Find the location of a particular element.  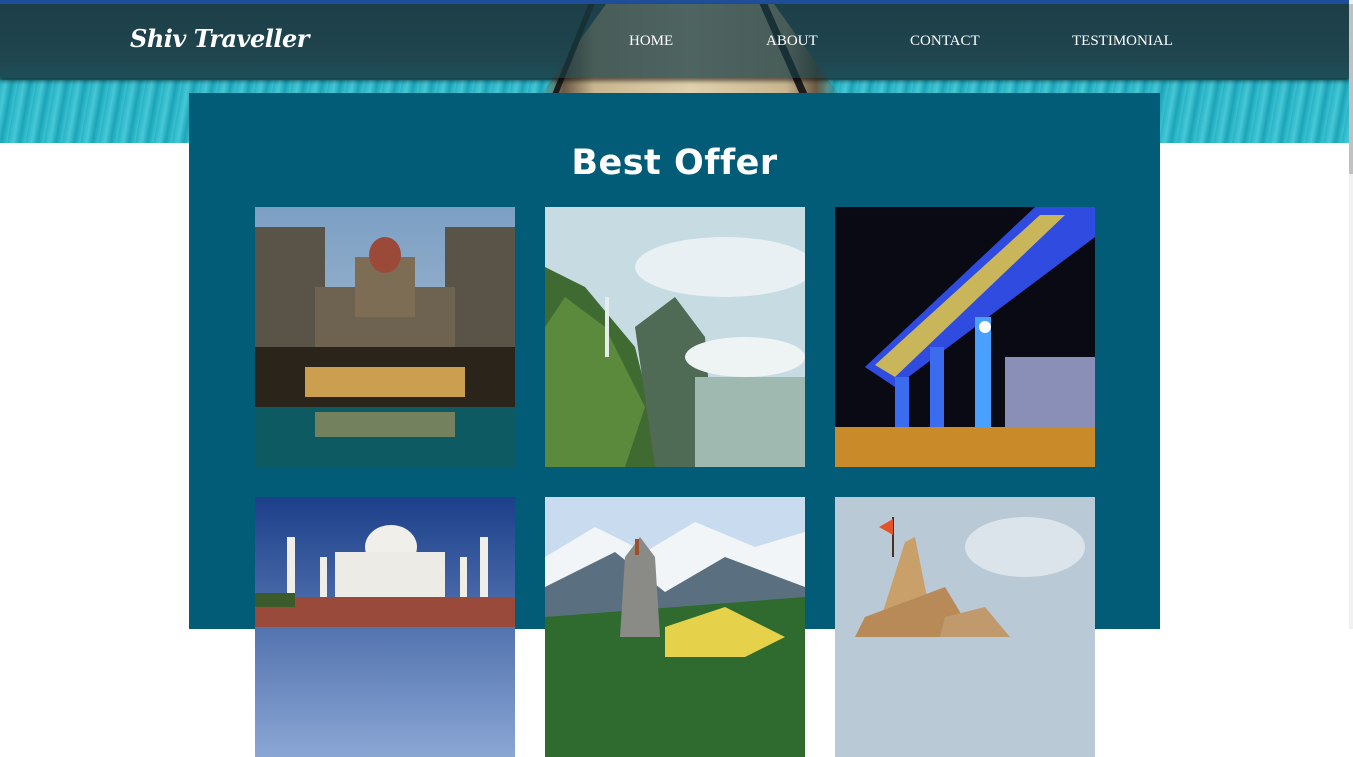

offer-card-mountains is located at coordinates (675, 337).